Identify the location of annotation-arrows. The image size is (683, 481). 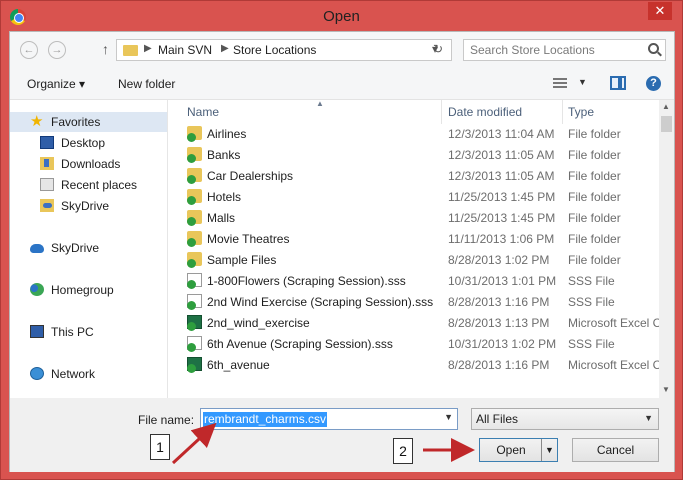
(323, 443).